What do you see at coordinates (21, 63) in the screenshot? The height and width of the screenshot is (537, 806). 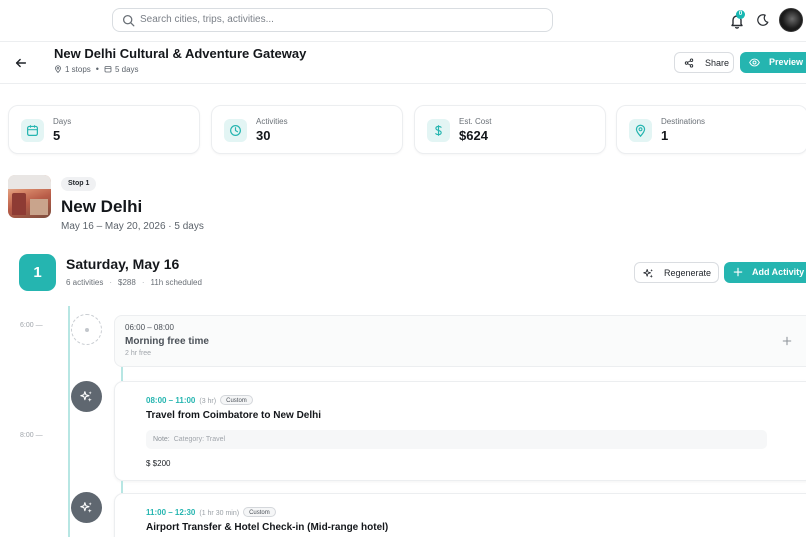 I see `back-arrow-icon` at bounding box center [21, 63].